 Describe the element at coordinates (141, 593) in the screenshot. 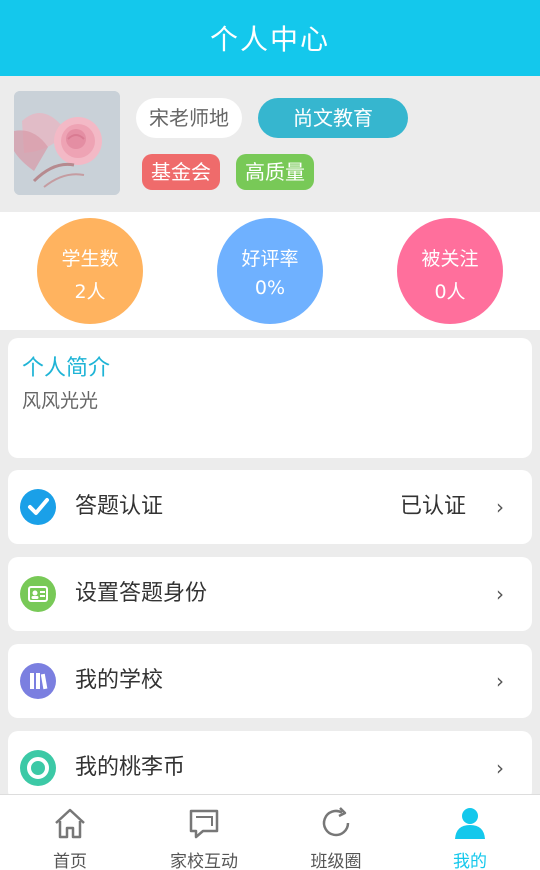

I see `menu-item-label: 设置答题身份` at that location.